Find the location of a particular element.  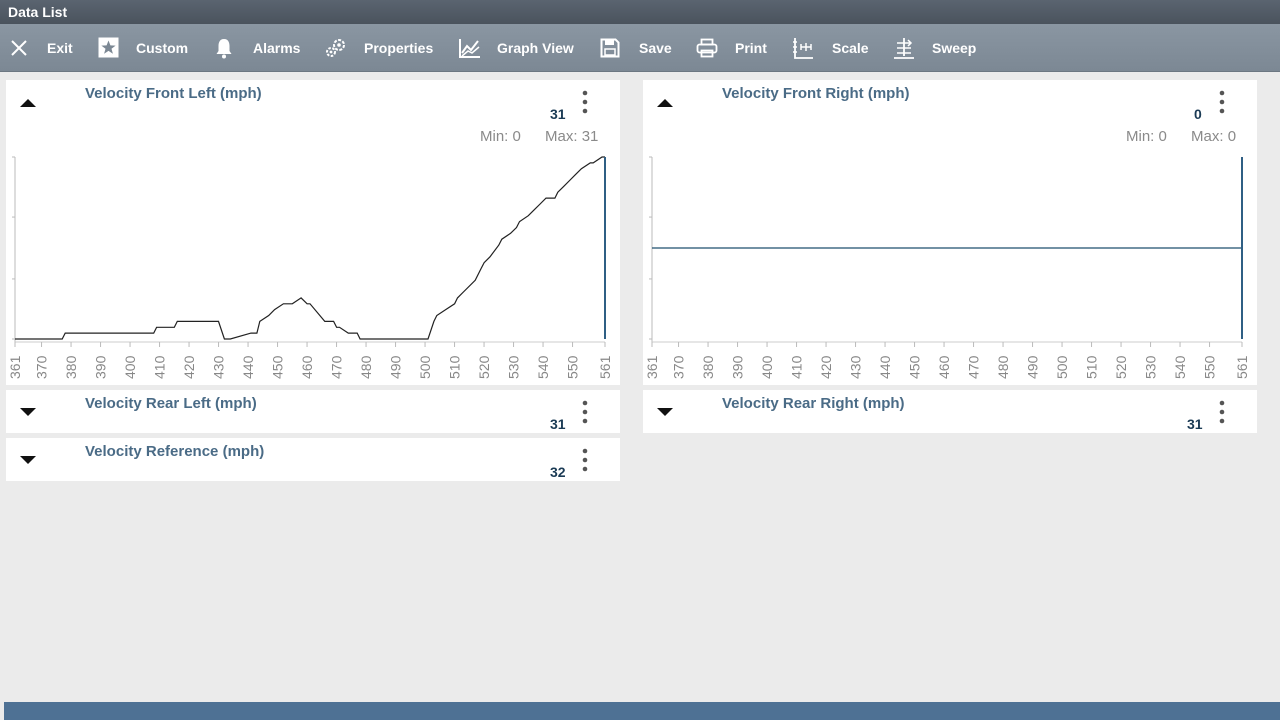

graph-view-button: Graph View is located at coordinates (516, 47).